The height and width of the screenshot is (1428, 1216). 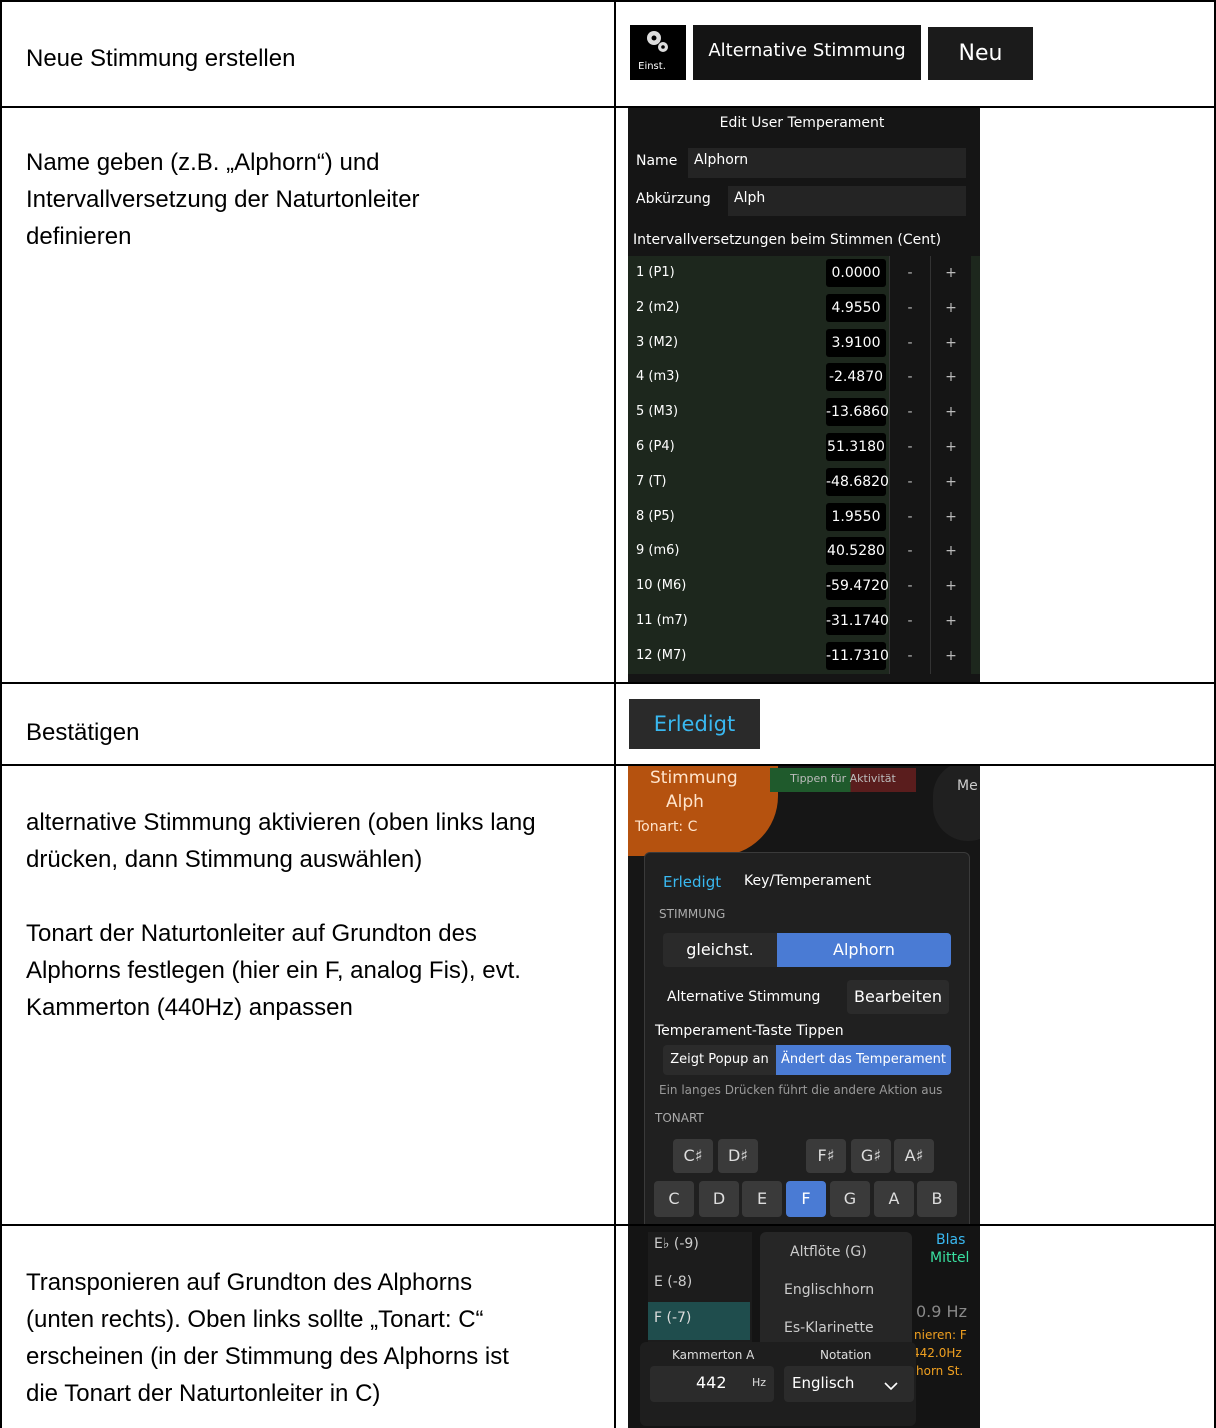 What do you see at coordinates (738, 1156) in the screenshot?
I see `sharp-key-button: D♯` at bounding box center [738, 1156].